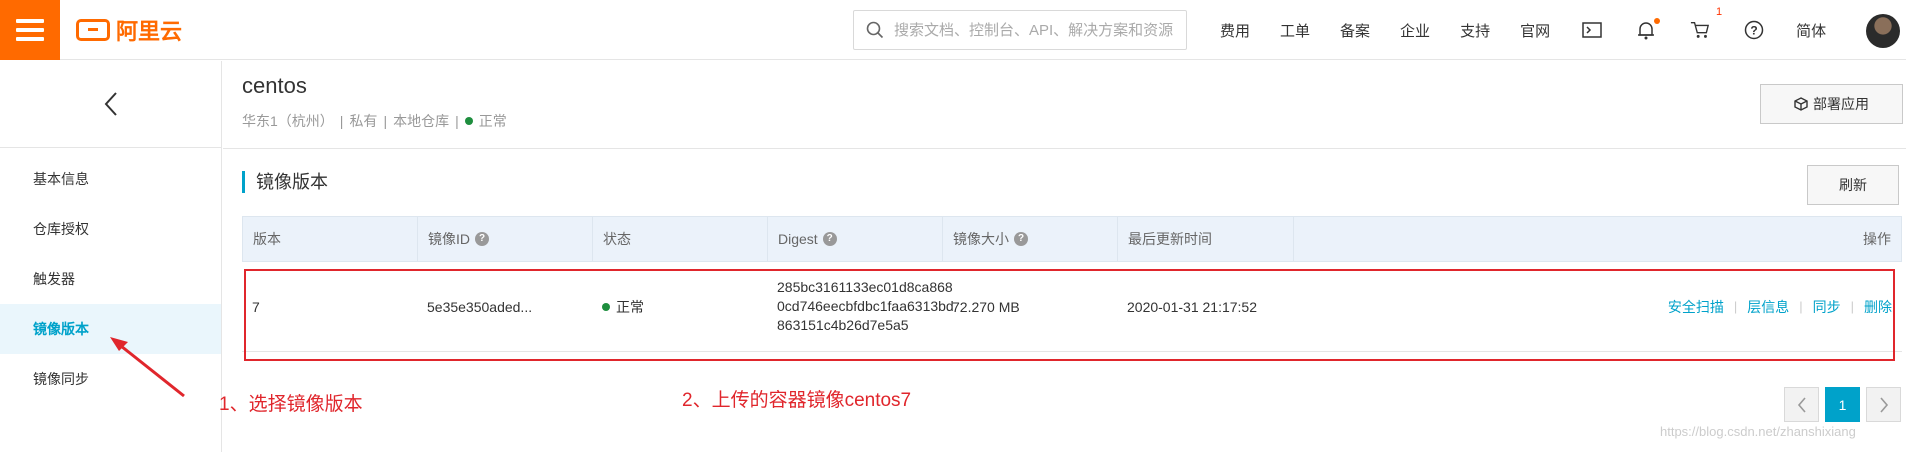 Image resolution: width=1906 pixels, height=452 pixels. Describe the element at coordinates (1034, 30) in the screenshot. I see `search-input` at that location.